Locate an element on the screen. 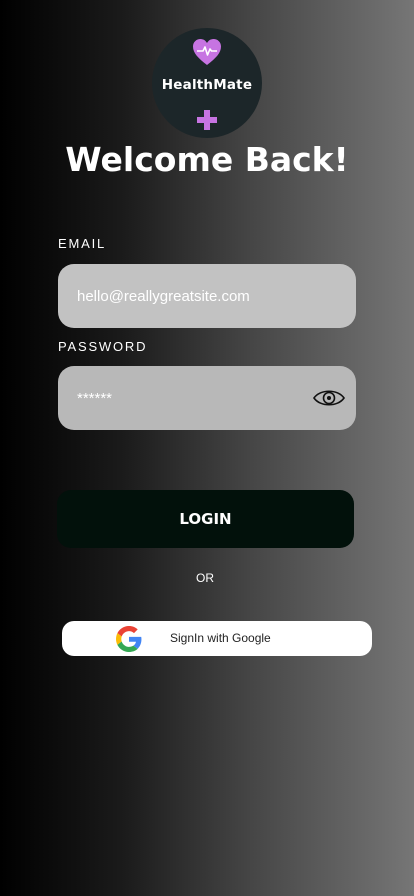 Image resolution: width=414 pixels, height=896 pixels. plus-icon is located at coordinates (207, 120).